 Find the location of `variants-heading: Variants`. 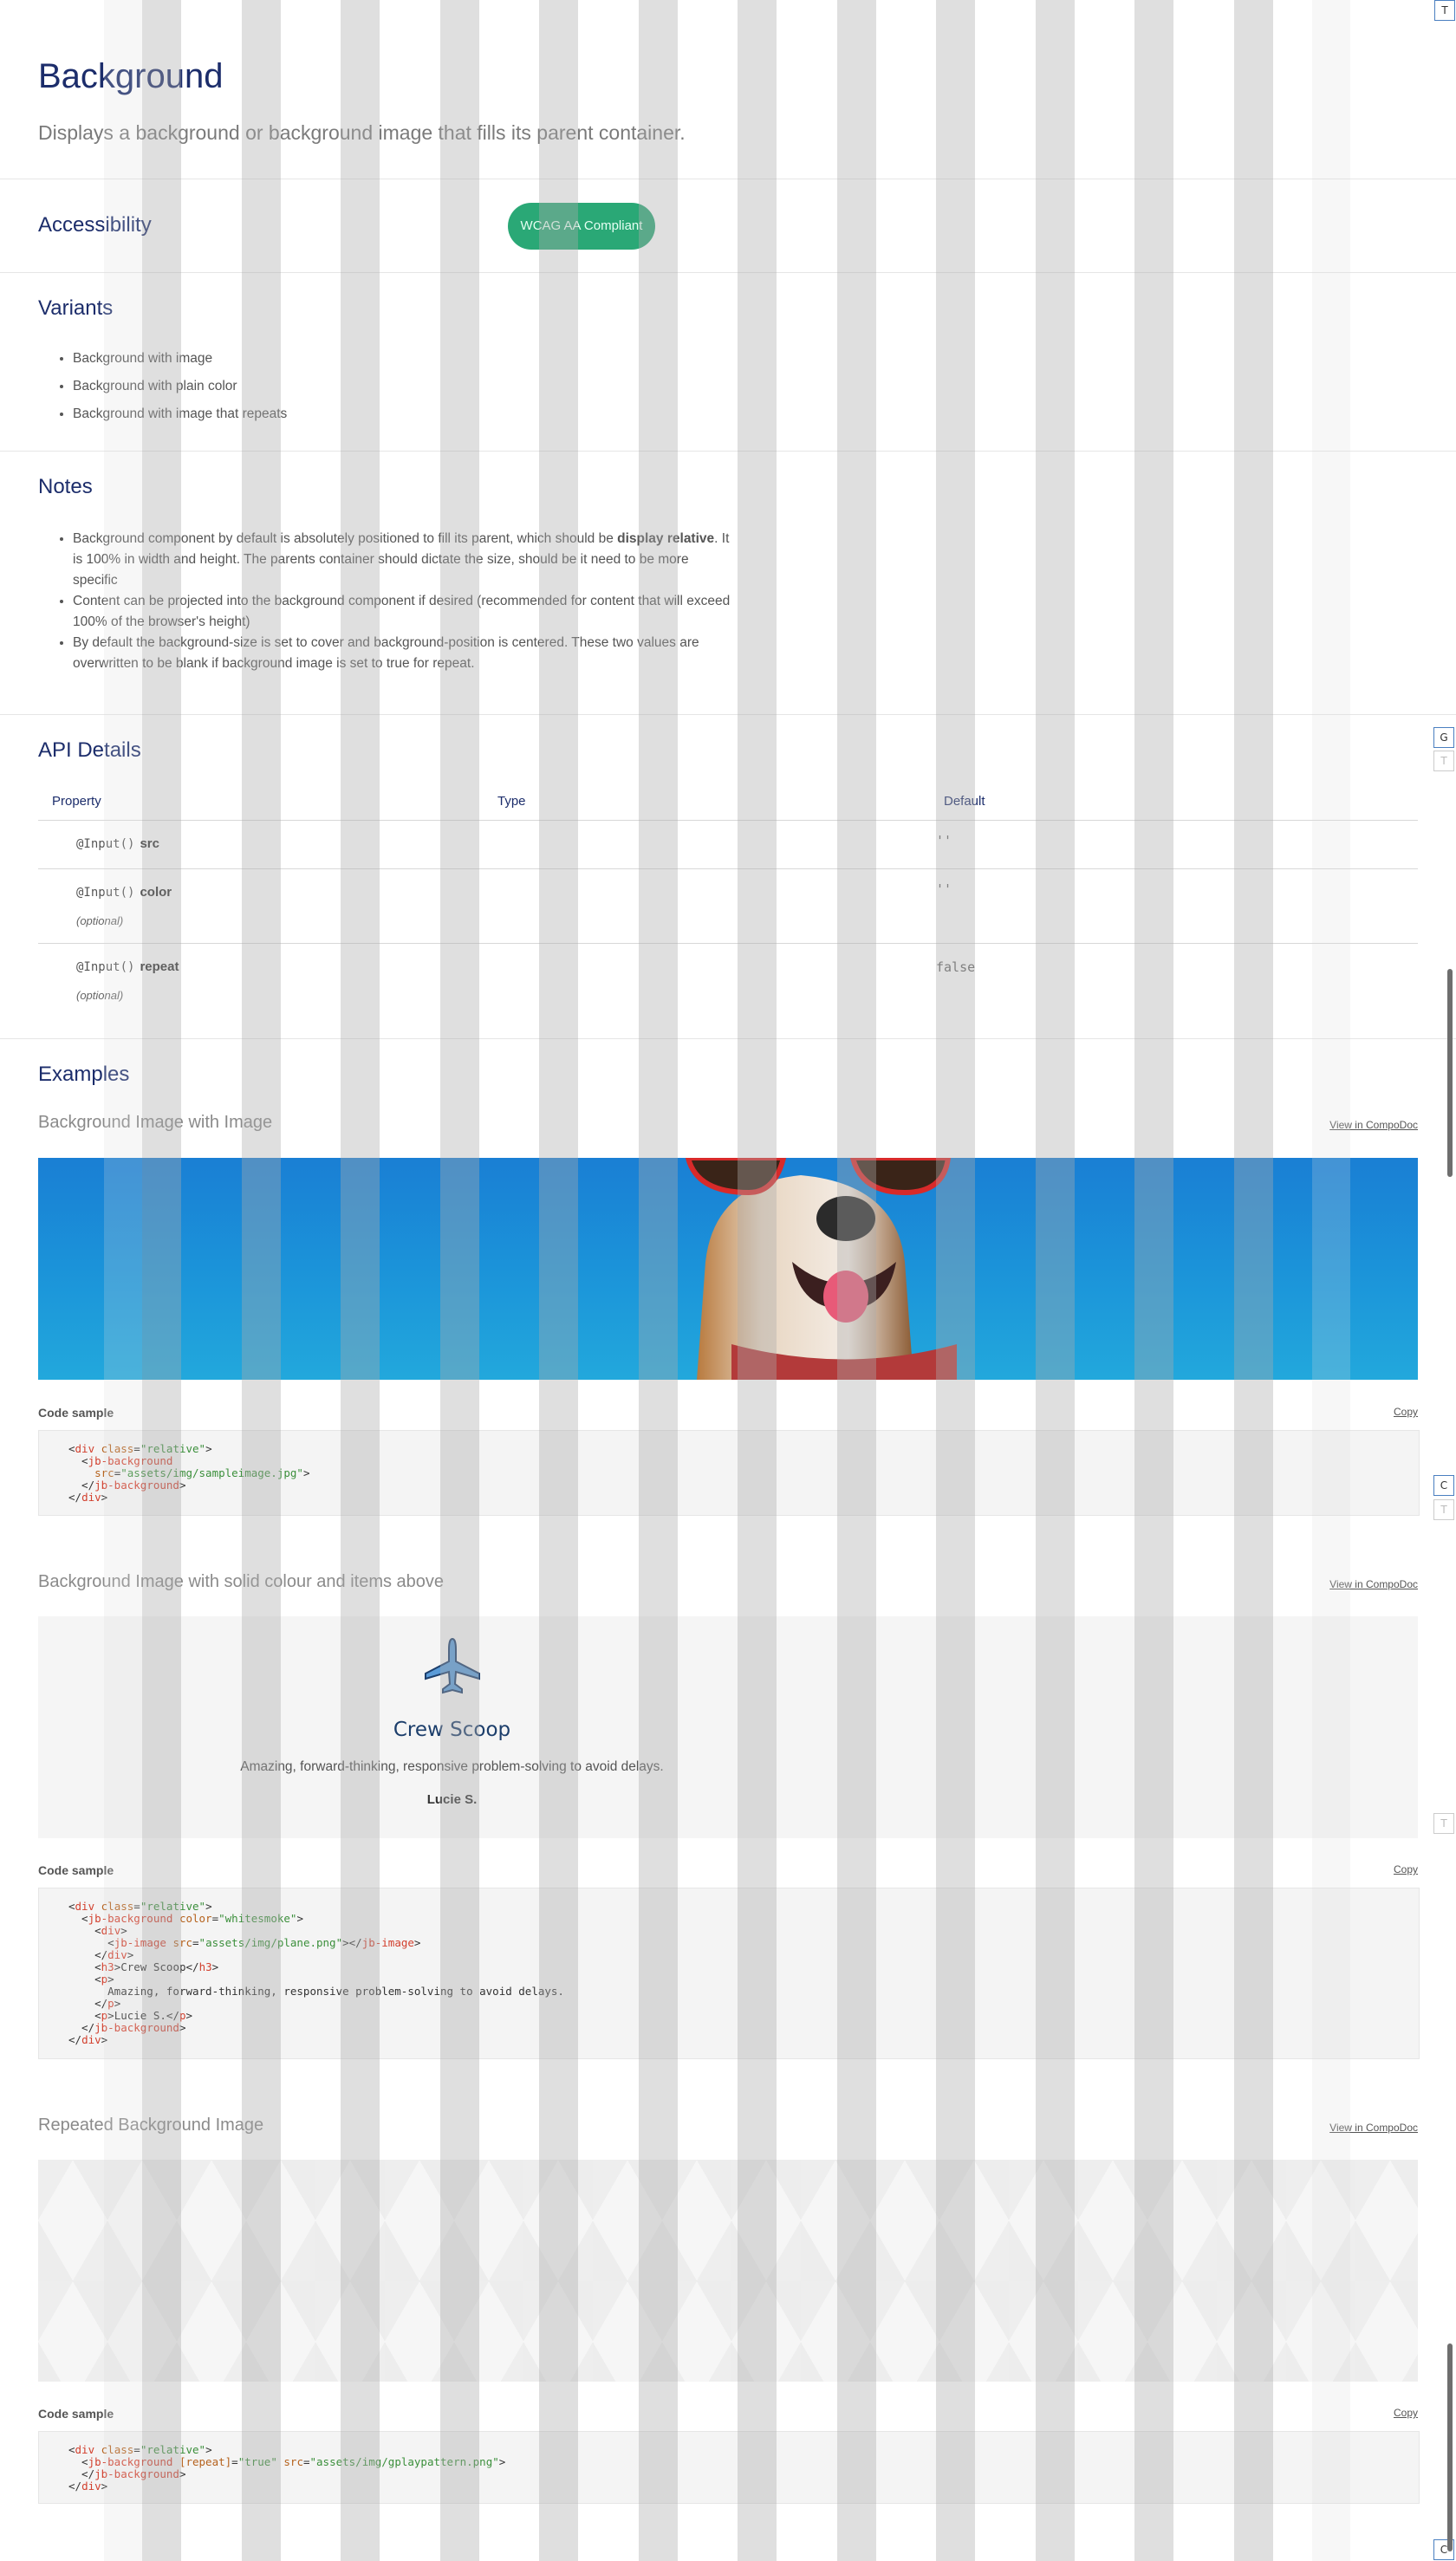

variants-heading: Variants is located at coordinates (76, 308).